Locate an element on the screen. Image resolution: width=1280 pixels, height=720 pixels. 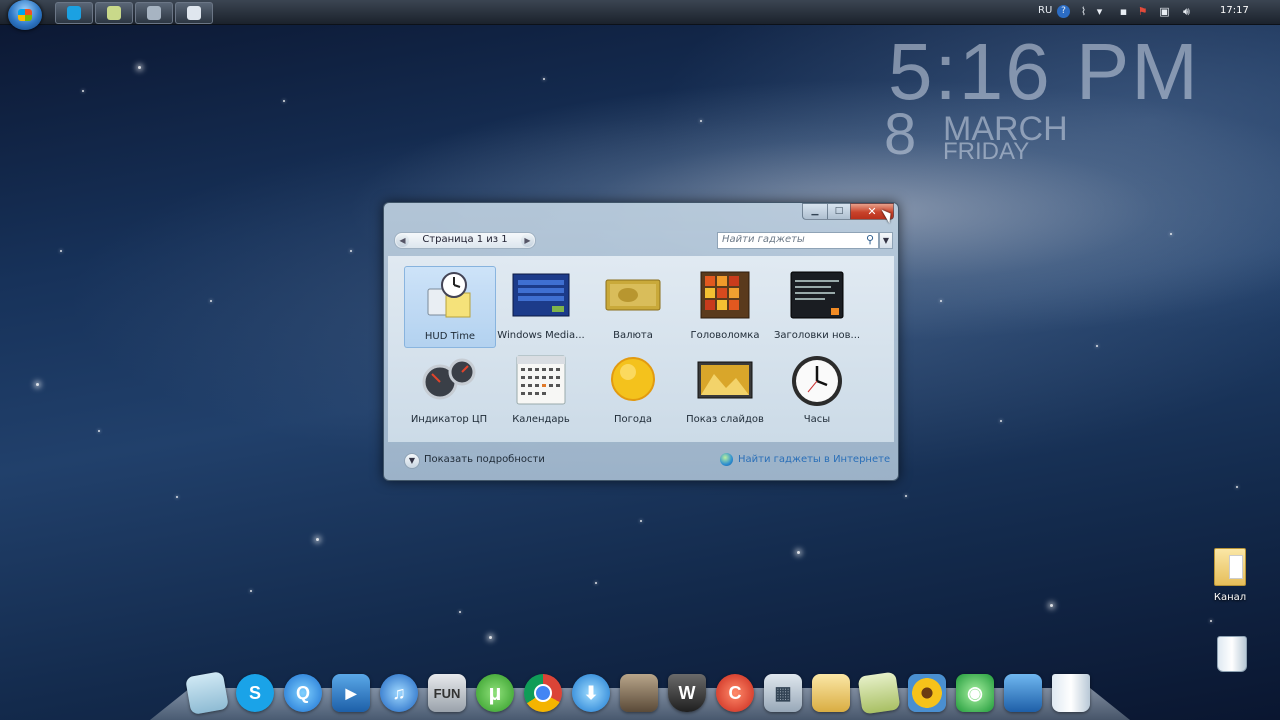
chrome-icon is located at coordinates (543, 693).